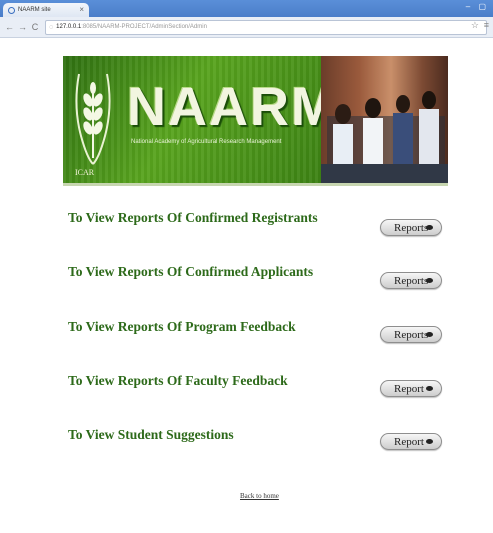  I want to click on reload-icon: C, so click(35, 27).